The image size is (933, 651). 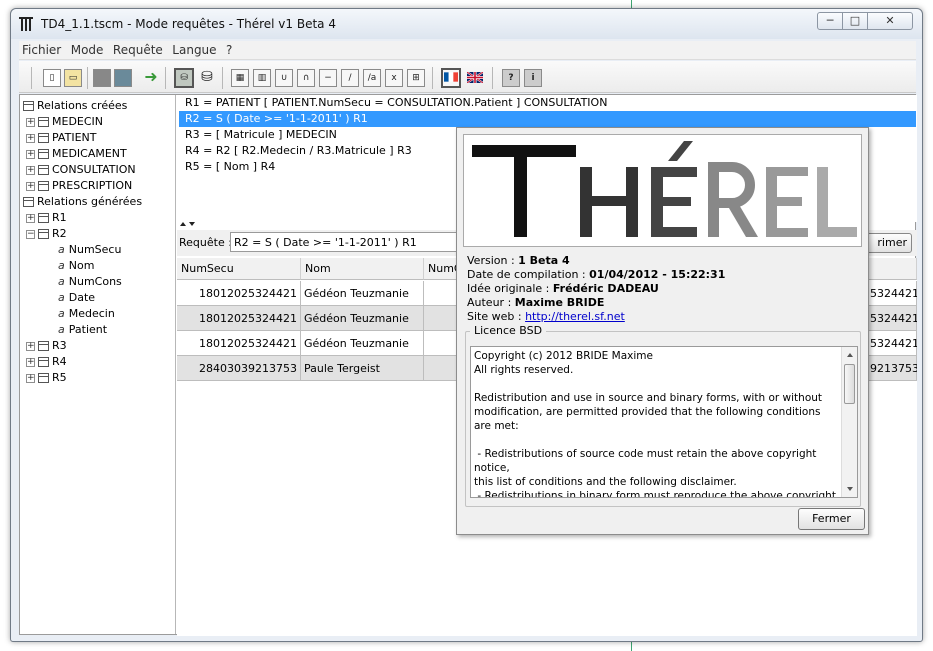 What do you see at coordinates (52, 78) in the screenshot?
I see `new-file-icon: ▯` at bounding box center [52, 78].